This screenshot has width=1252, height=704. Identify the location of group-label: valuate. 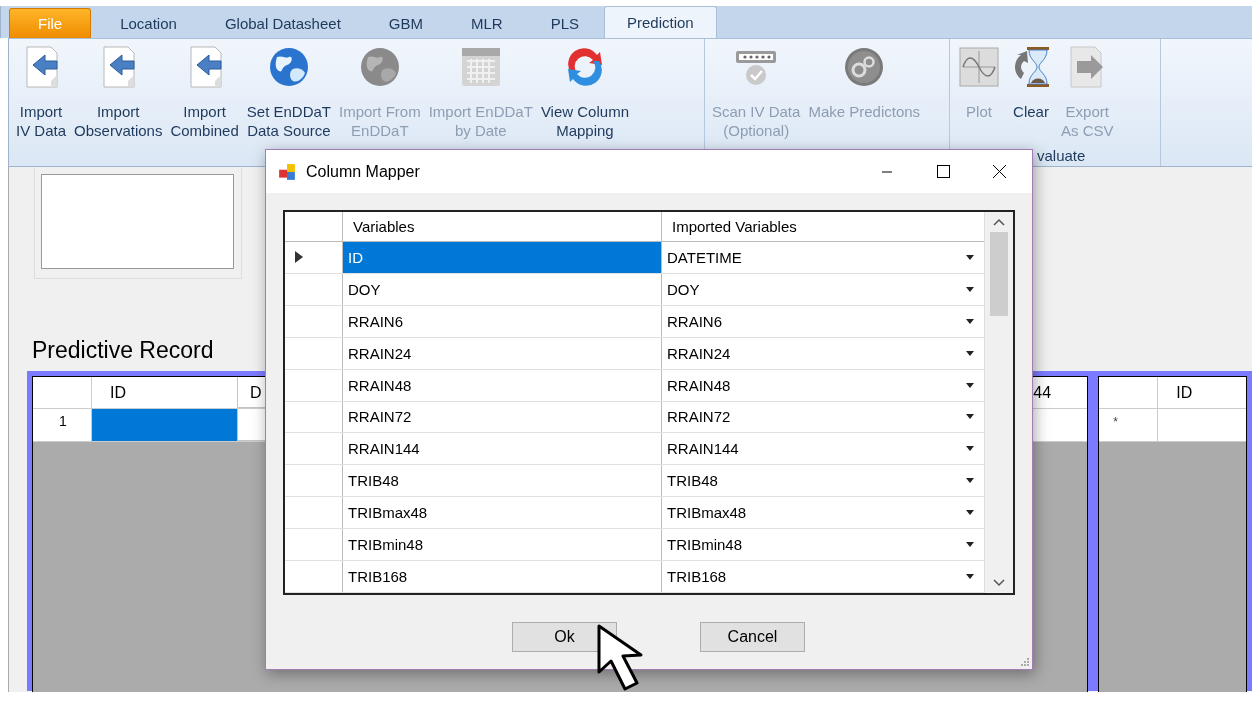
(1061, 155).